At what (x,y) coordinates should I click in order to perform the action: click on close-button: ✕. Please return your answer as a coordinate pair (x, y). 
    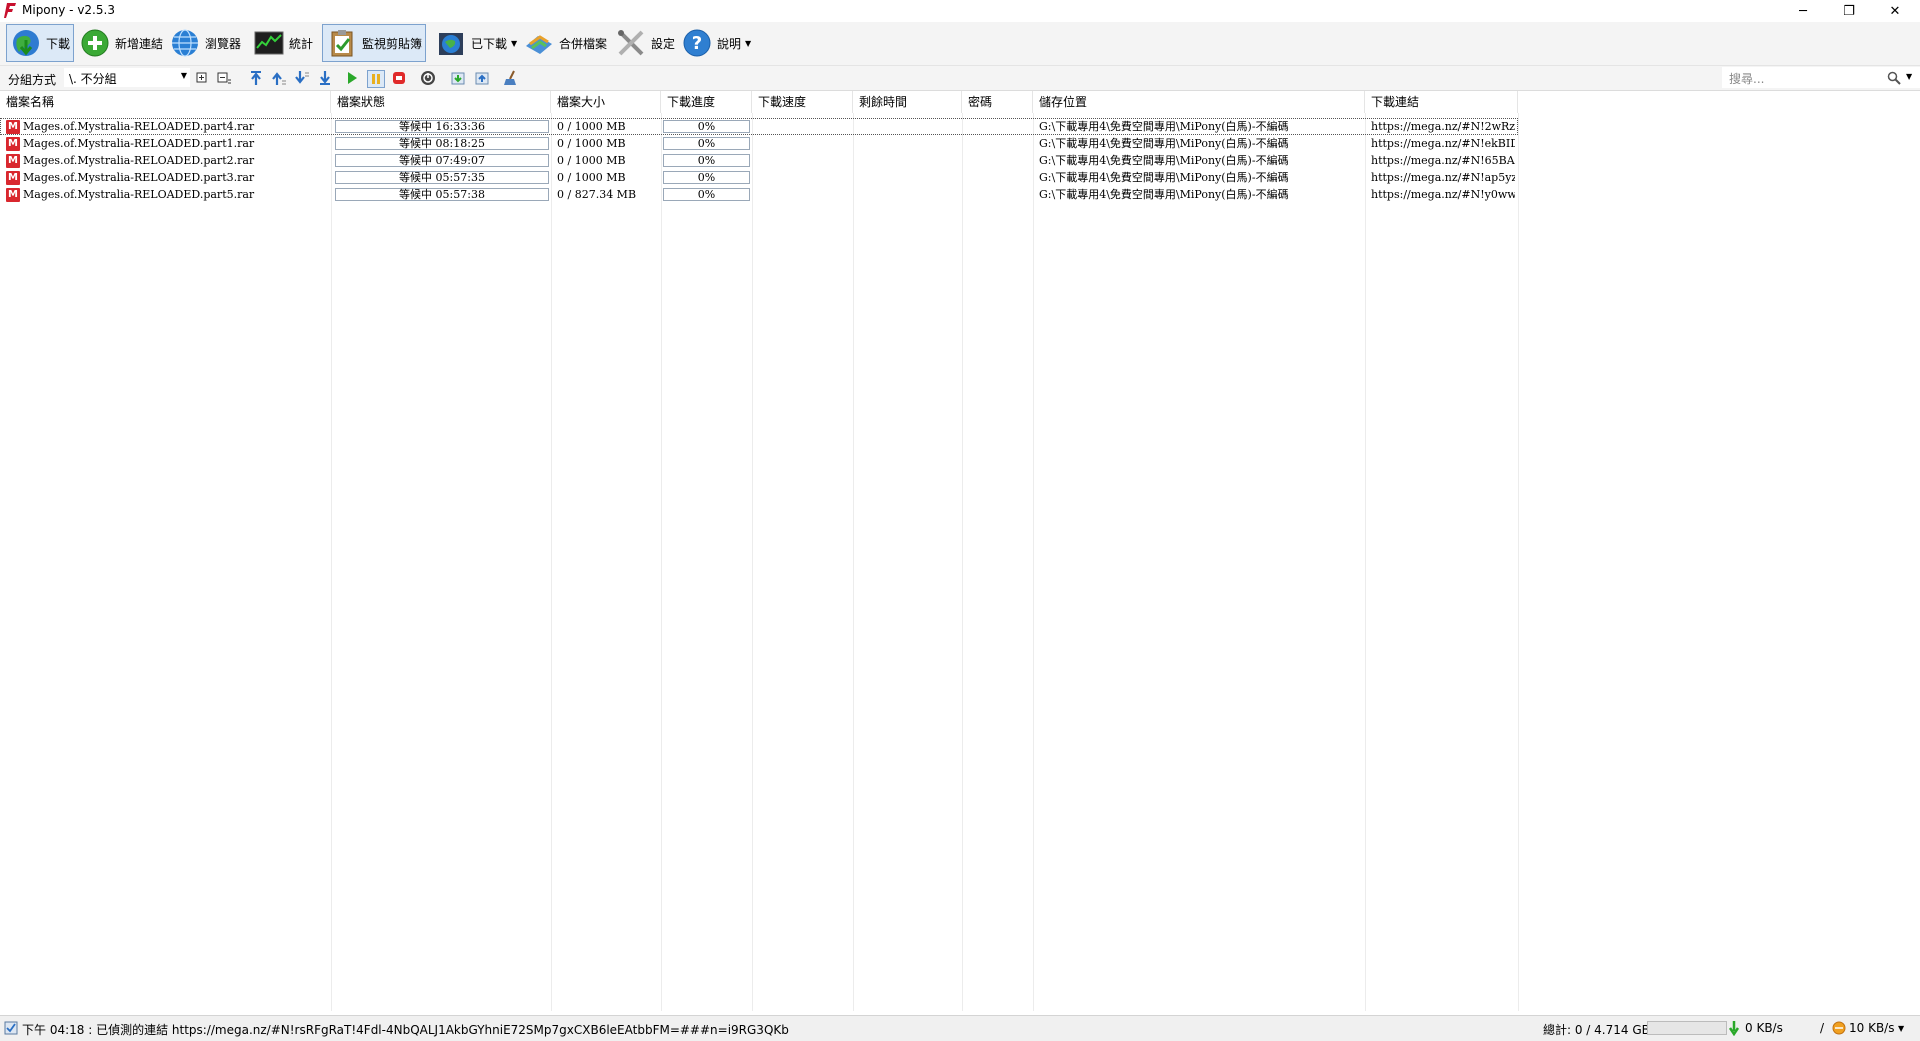
    Looking at the image, I should click on (1895, 11).